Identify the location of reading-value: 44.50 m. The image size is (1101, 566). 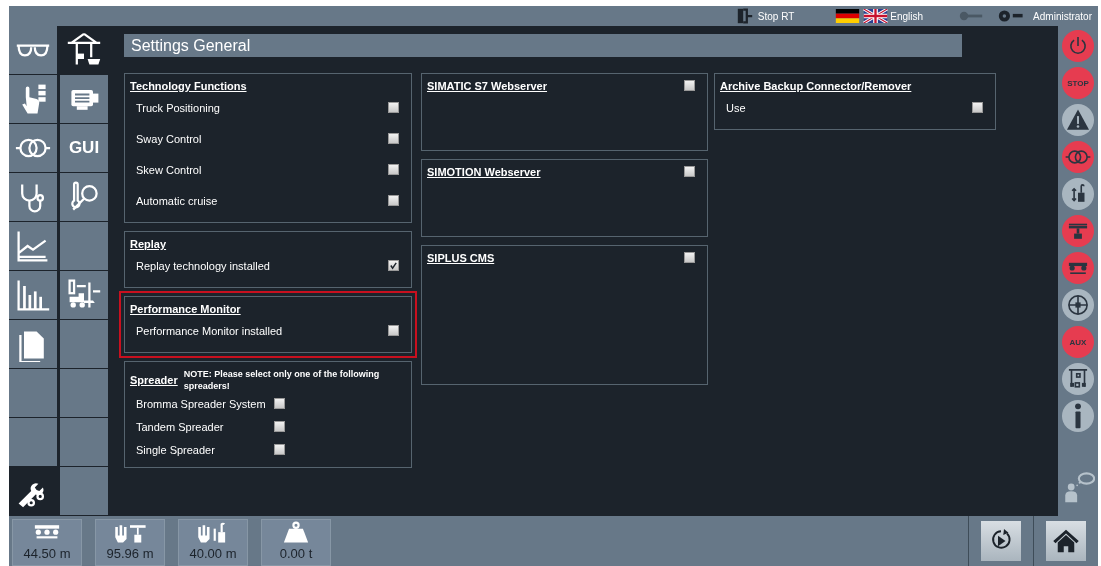
(47, 553).